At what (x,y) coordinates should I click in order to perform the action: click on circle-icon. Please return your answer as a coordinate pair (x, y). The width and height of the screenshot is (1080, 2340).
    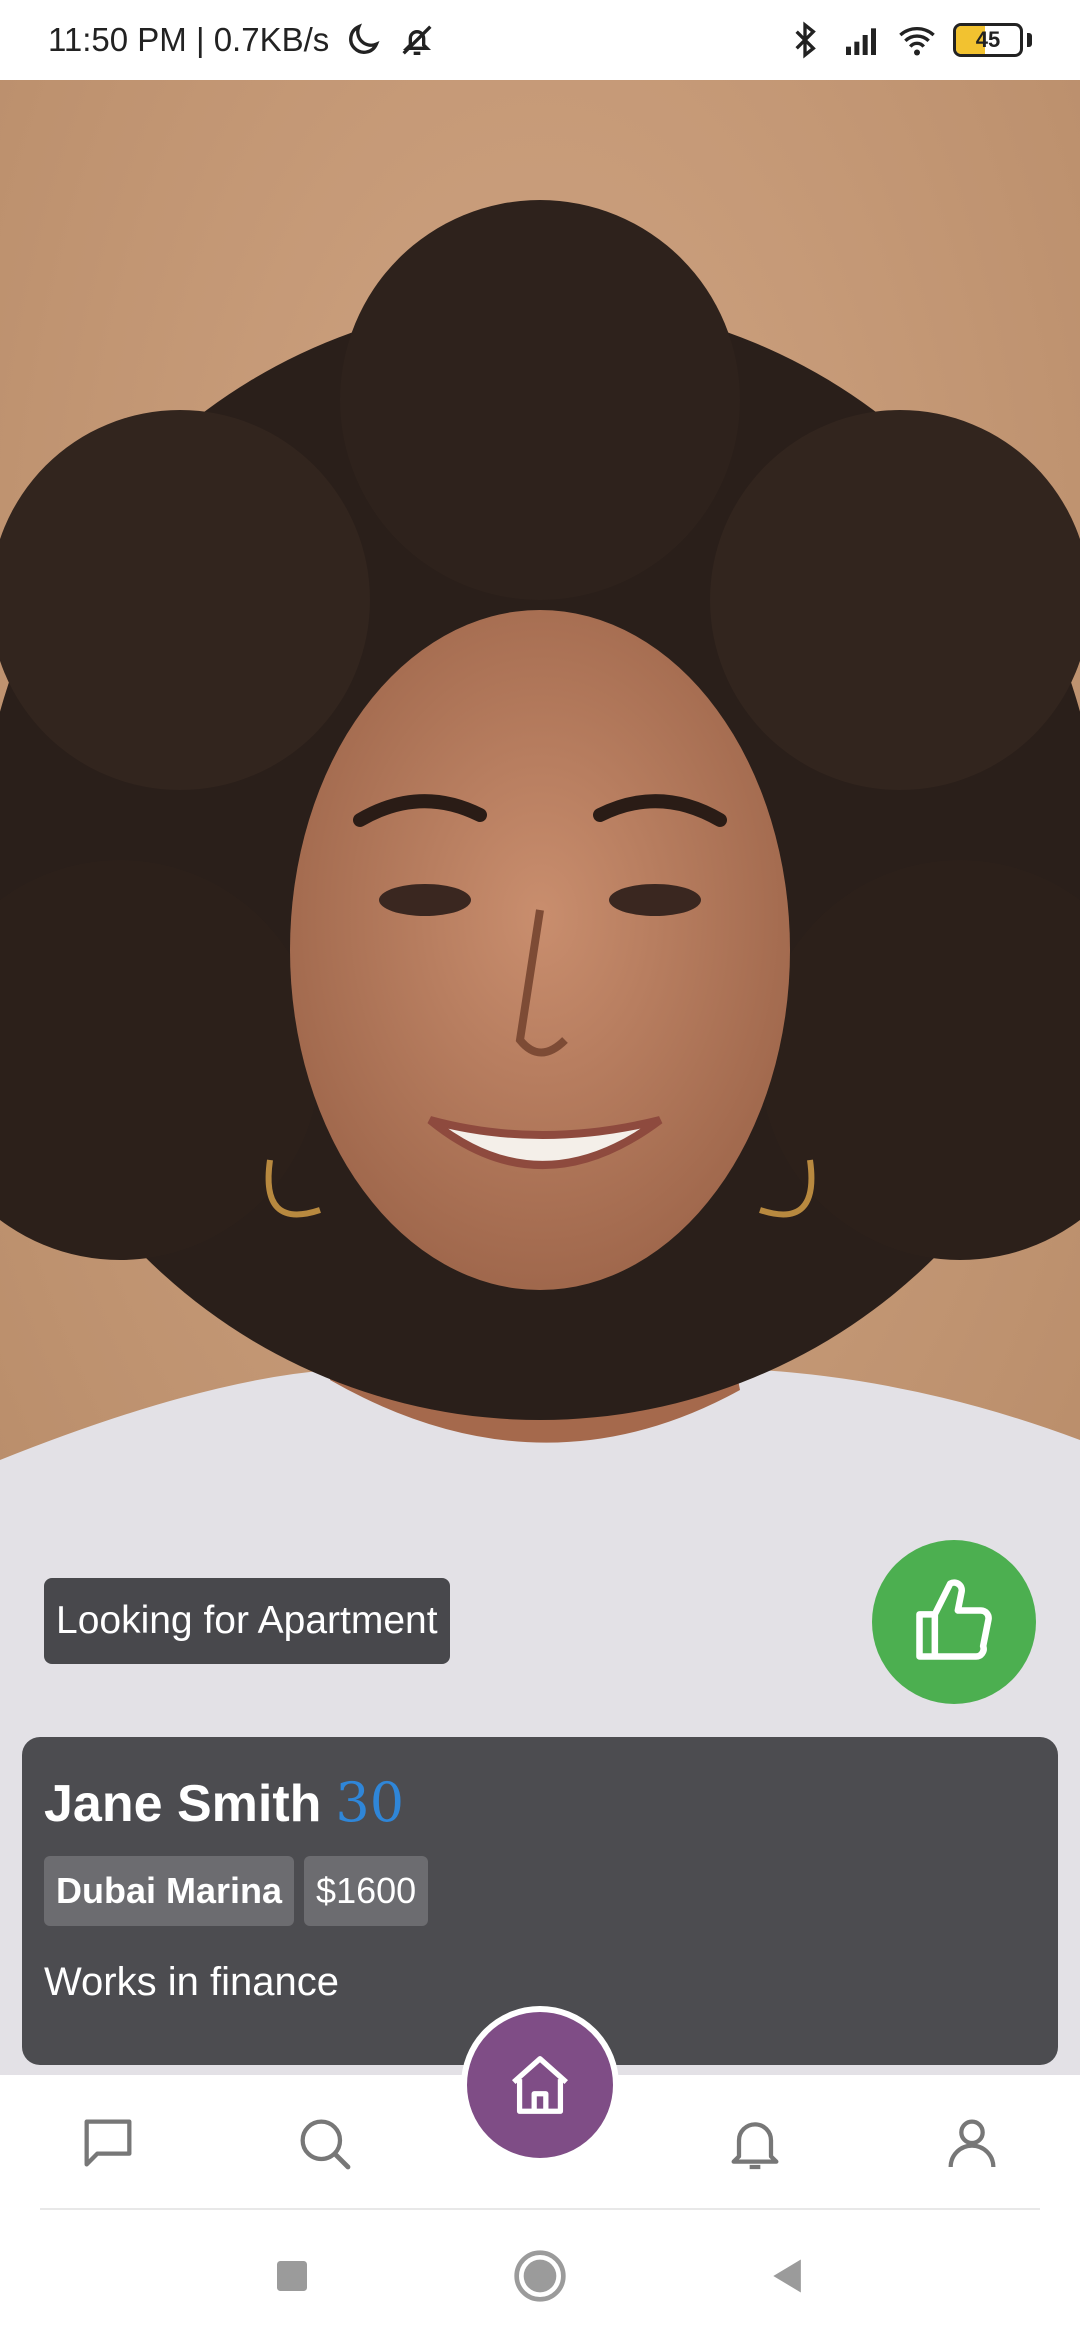
    Looking at the image, I should click on (540, 2276).